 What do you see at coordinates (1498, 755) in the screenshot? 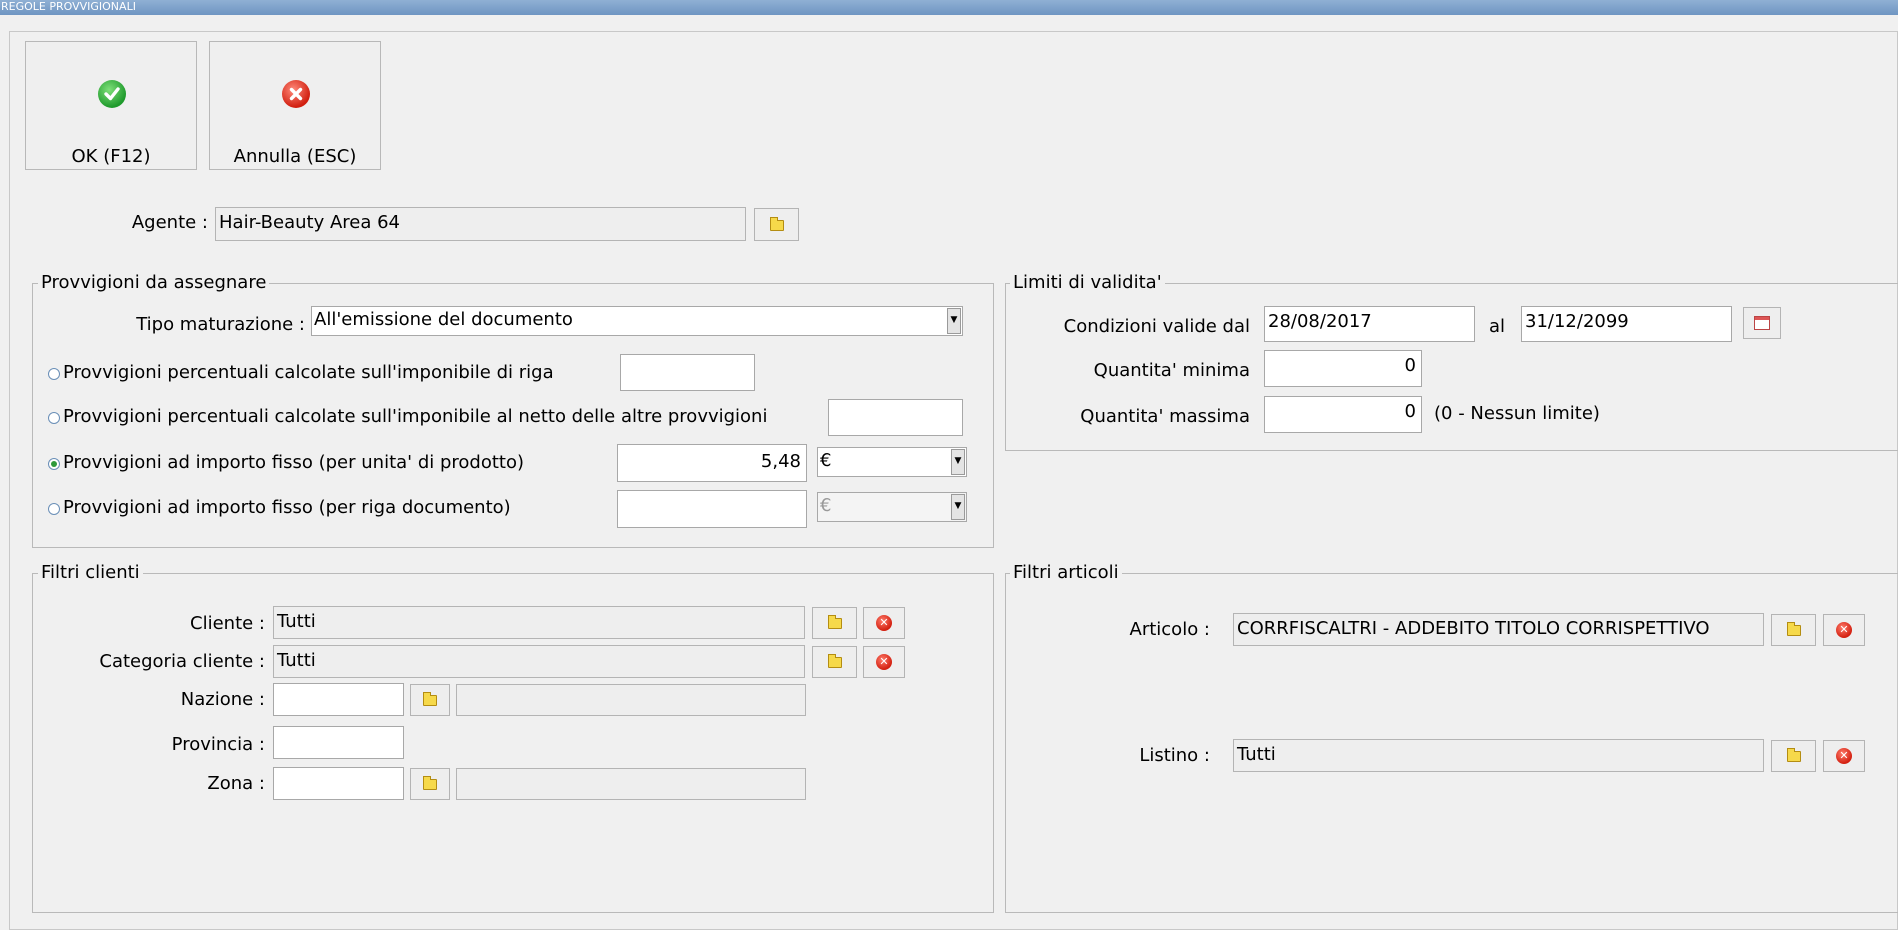
I see `listino-field: Tutti` at bounding box center [1498, 755].